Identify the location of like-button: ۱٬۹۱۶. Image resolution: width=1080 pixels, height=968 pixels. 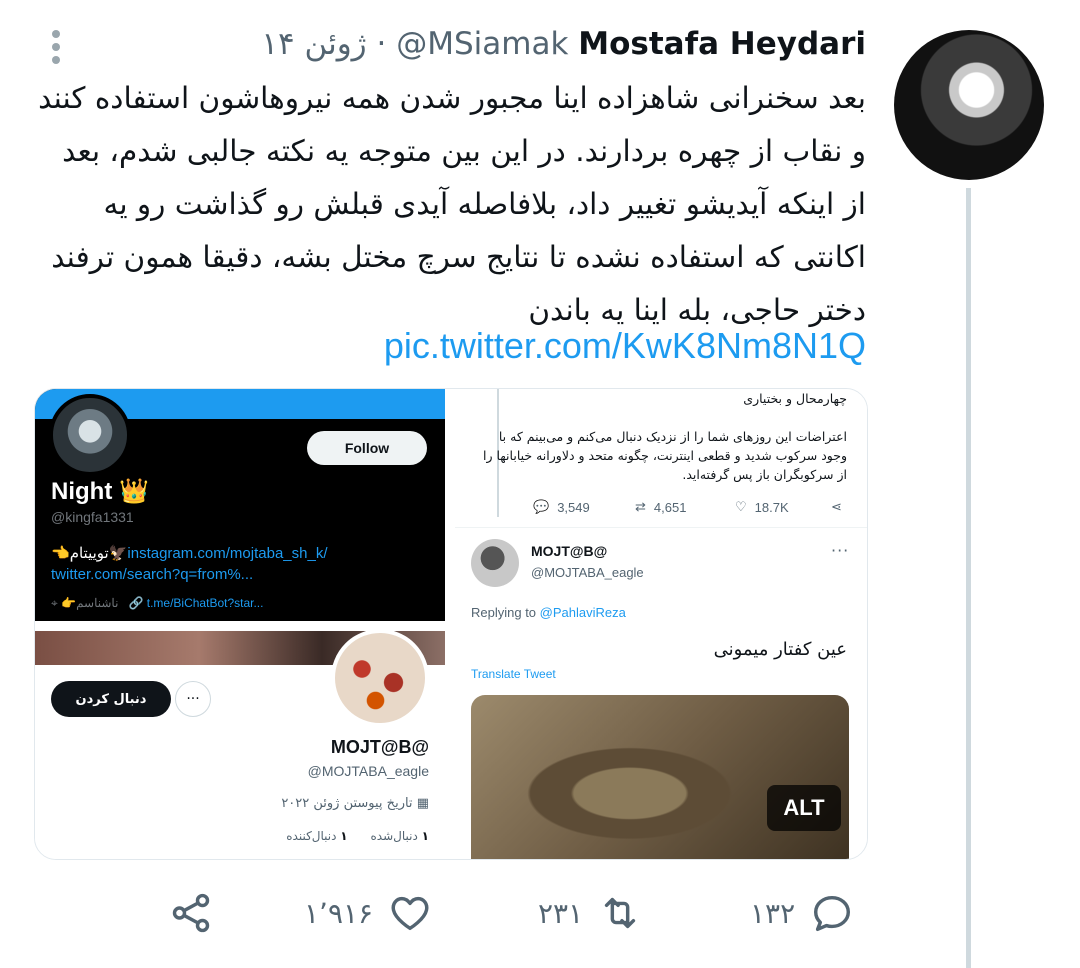
(368, 913).